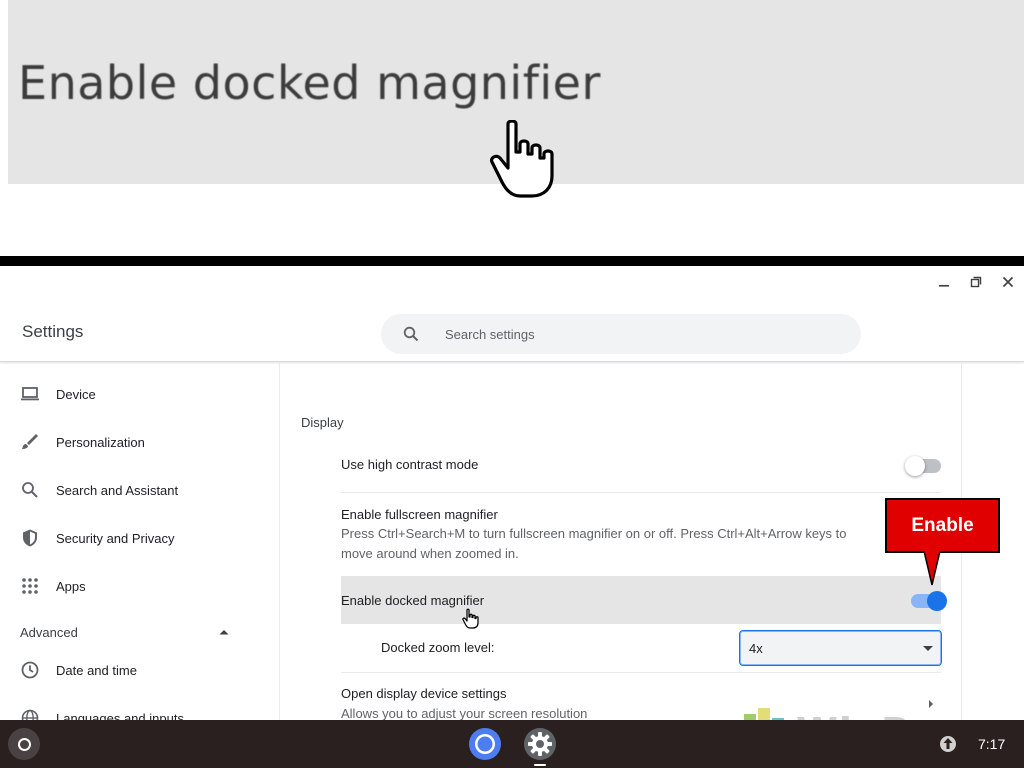  I want to click on close-icon, so click(1008, 282).